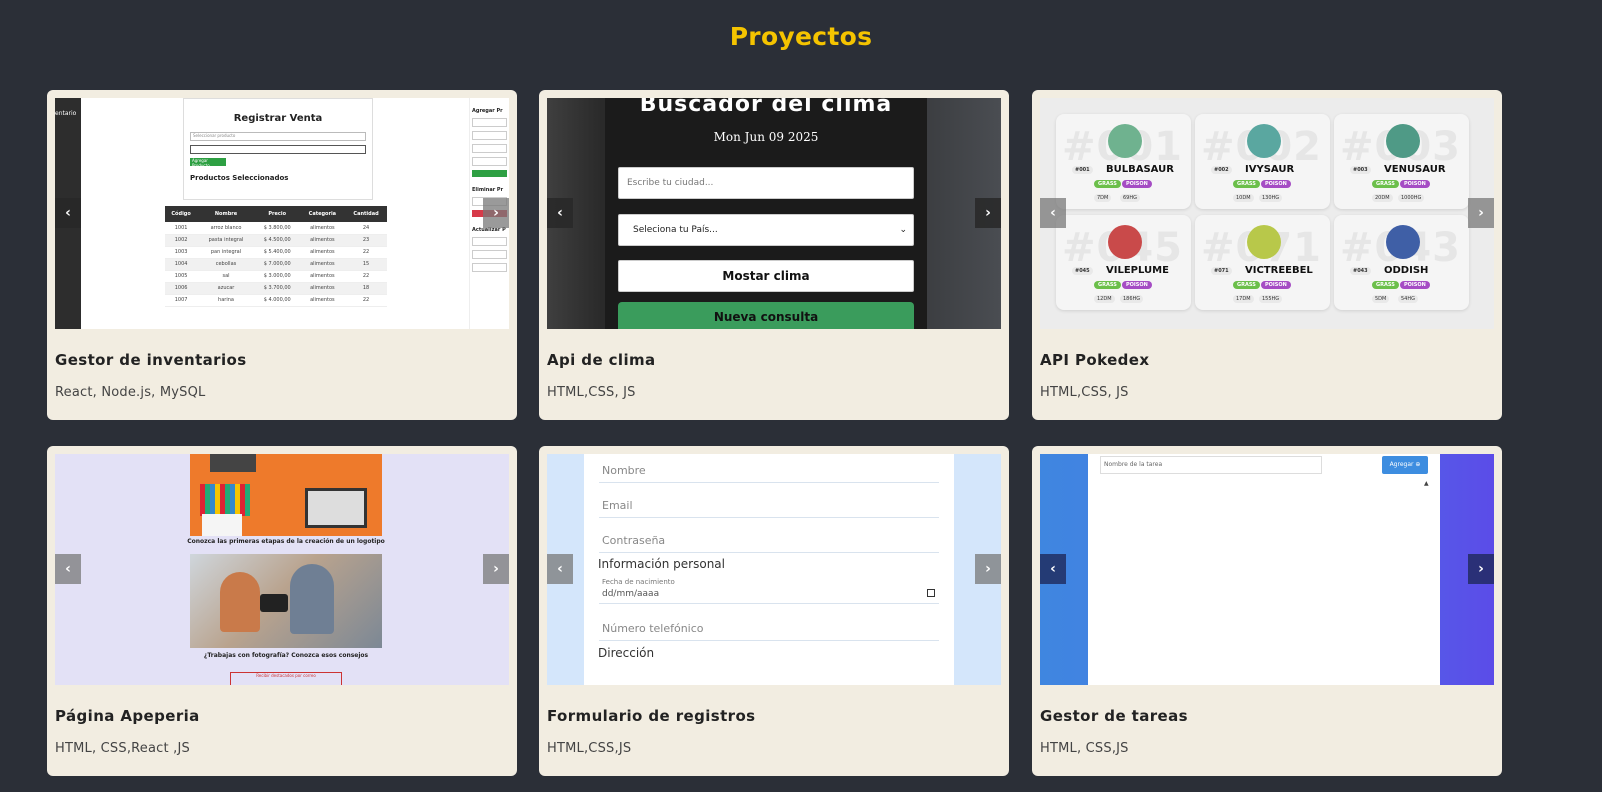 The height and width of the screenshot is (792, 1602). I want to click on add-task-button: Agregar ⊕, so click(1405, 465).